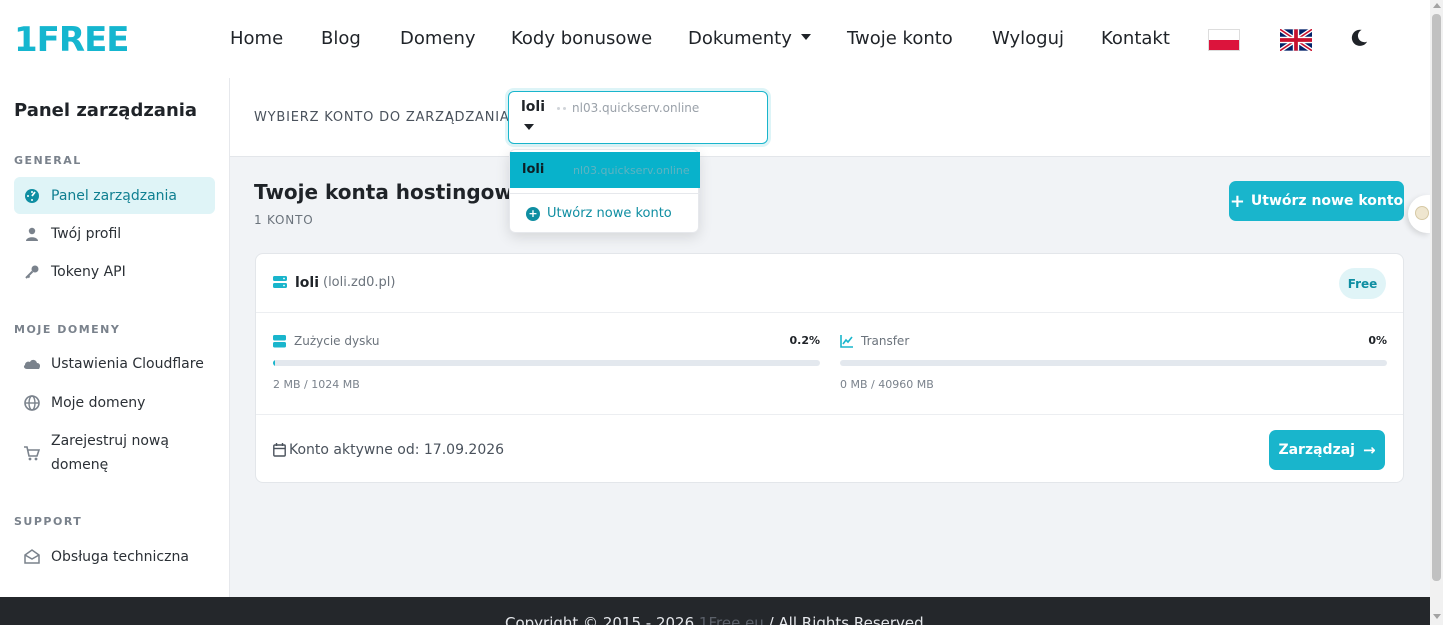 This screenshot has height=625, width=1443. I want to click on chat-avatar-icon, so click(1422, 213).